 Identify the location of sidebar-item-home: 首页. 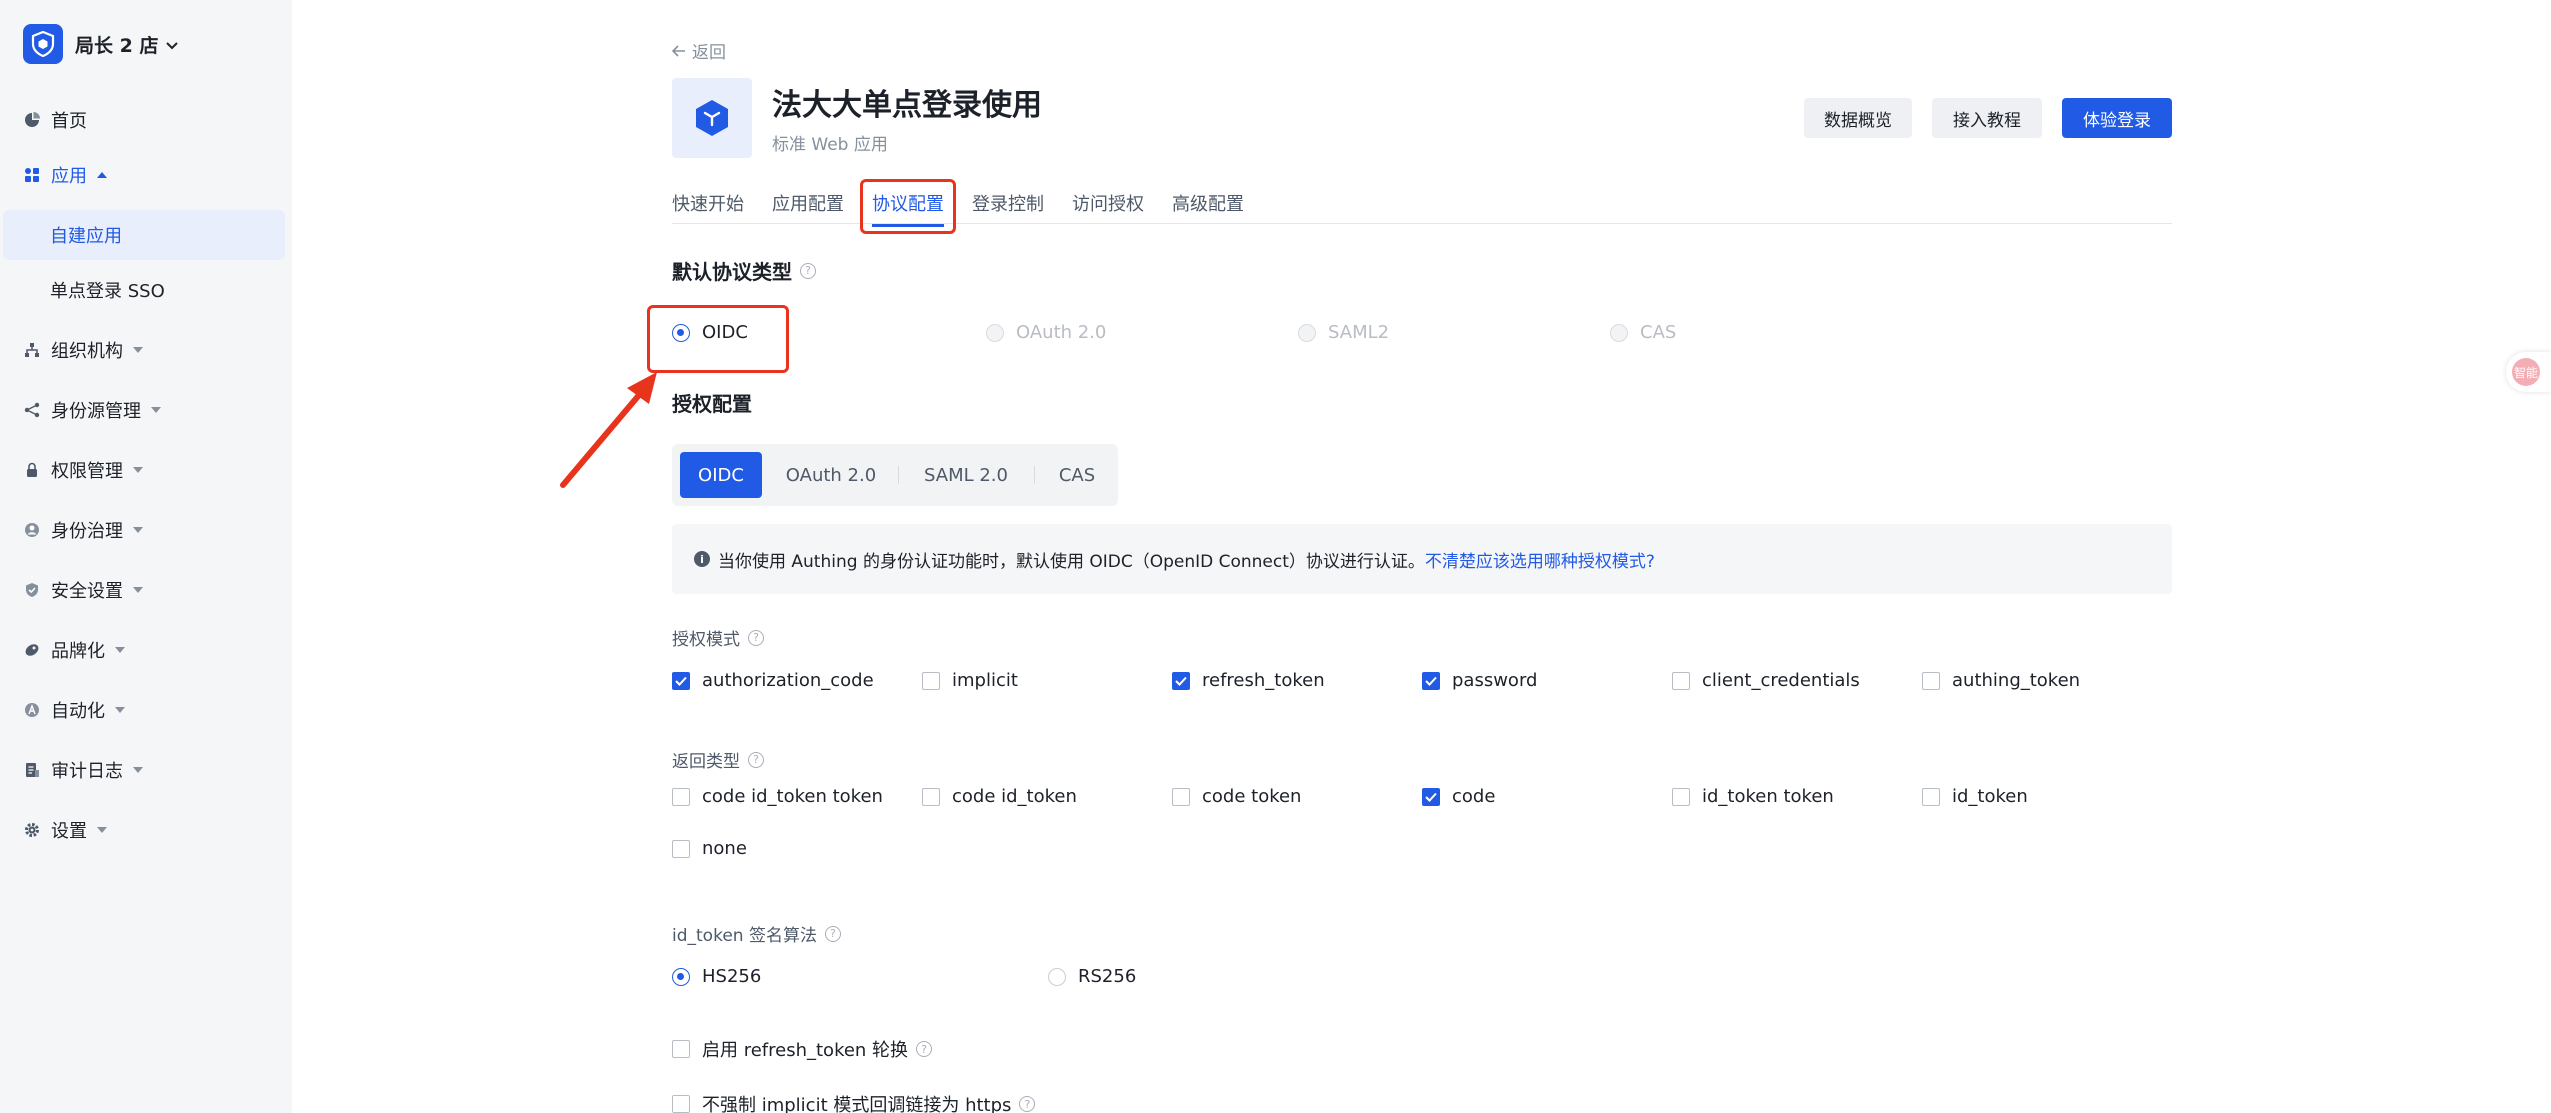
(55, 120).